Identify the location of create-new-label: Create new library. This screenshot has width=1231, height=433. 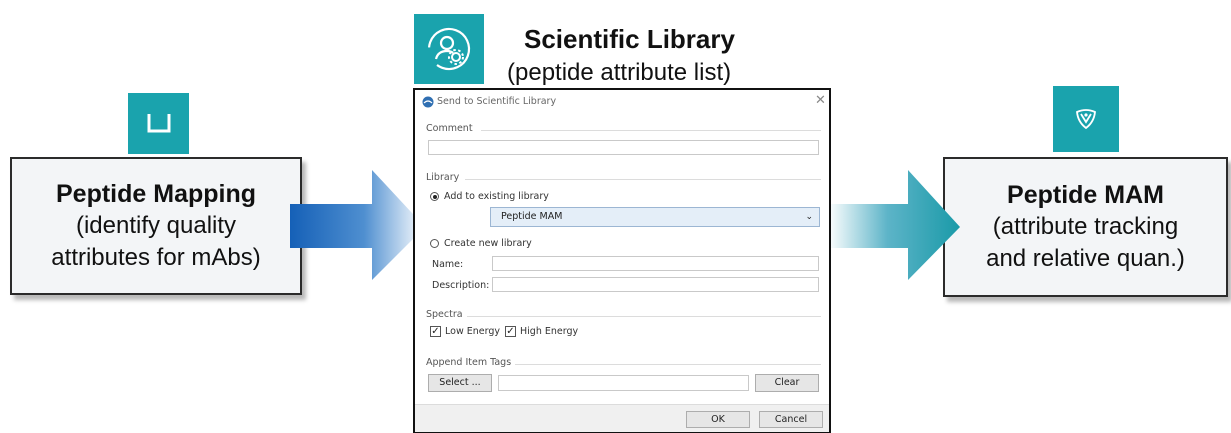
(488, 243).